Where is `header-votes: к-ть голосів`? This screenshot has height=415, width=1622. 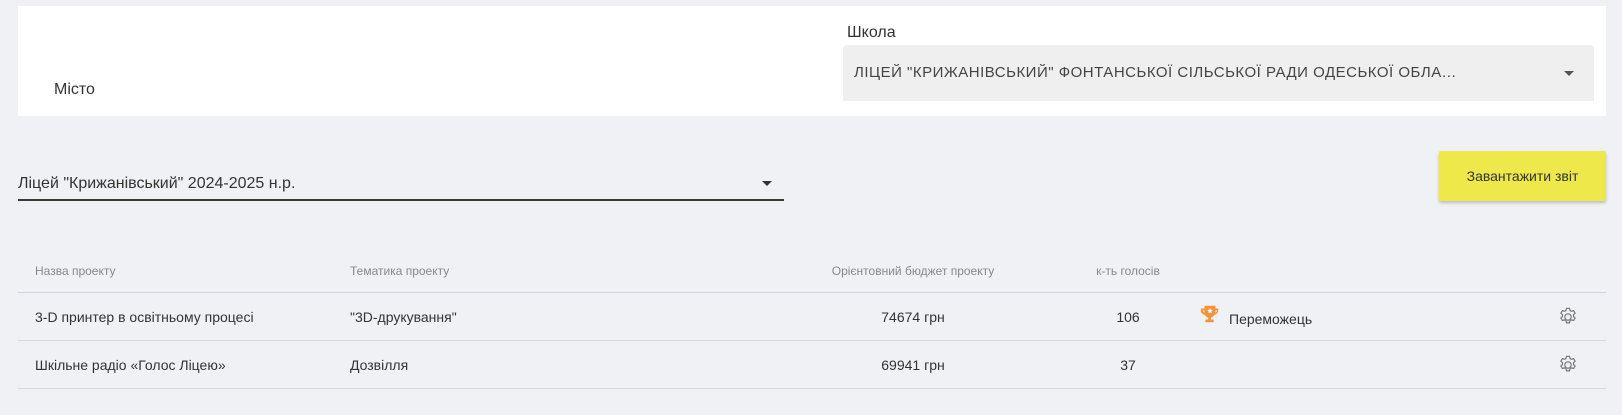 header-votes: к-ть голосів is located at coordinates (1128, 271).